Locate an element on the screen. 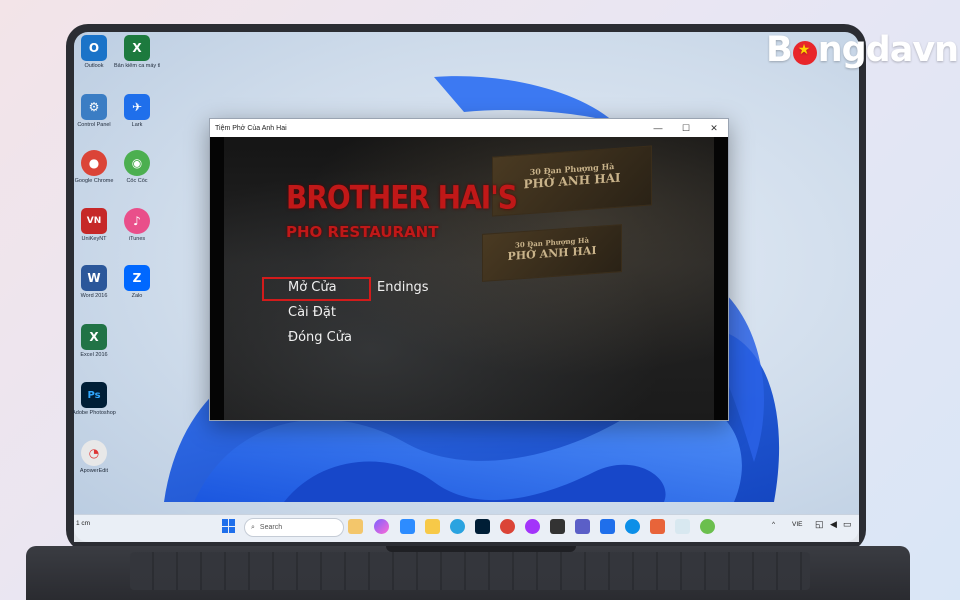 Image resolution: width=960 pixels, height=600 pixels. windows-logo-icon is located at coordinates (225, 522).